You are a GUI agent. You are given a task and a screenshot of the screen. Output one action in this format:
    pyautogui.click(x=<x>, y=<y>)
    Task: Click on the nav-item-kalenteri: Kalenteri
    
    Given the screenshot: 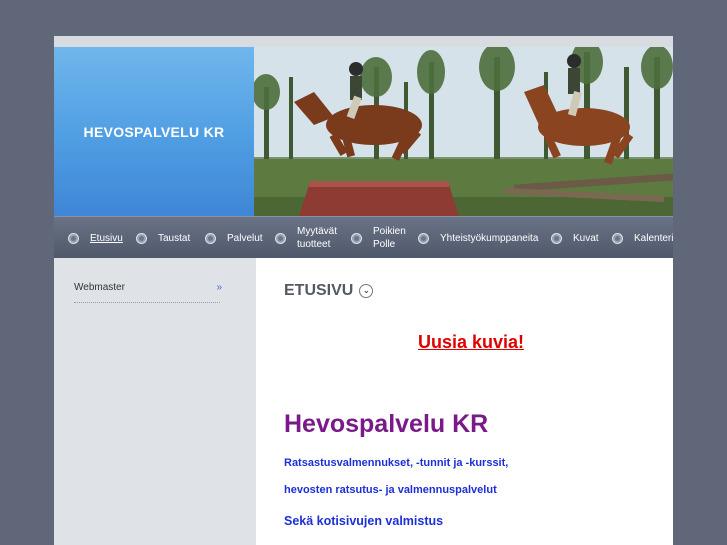 What is the action you would take?
    pyautogui.click(x=642, y=238)
    